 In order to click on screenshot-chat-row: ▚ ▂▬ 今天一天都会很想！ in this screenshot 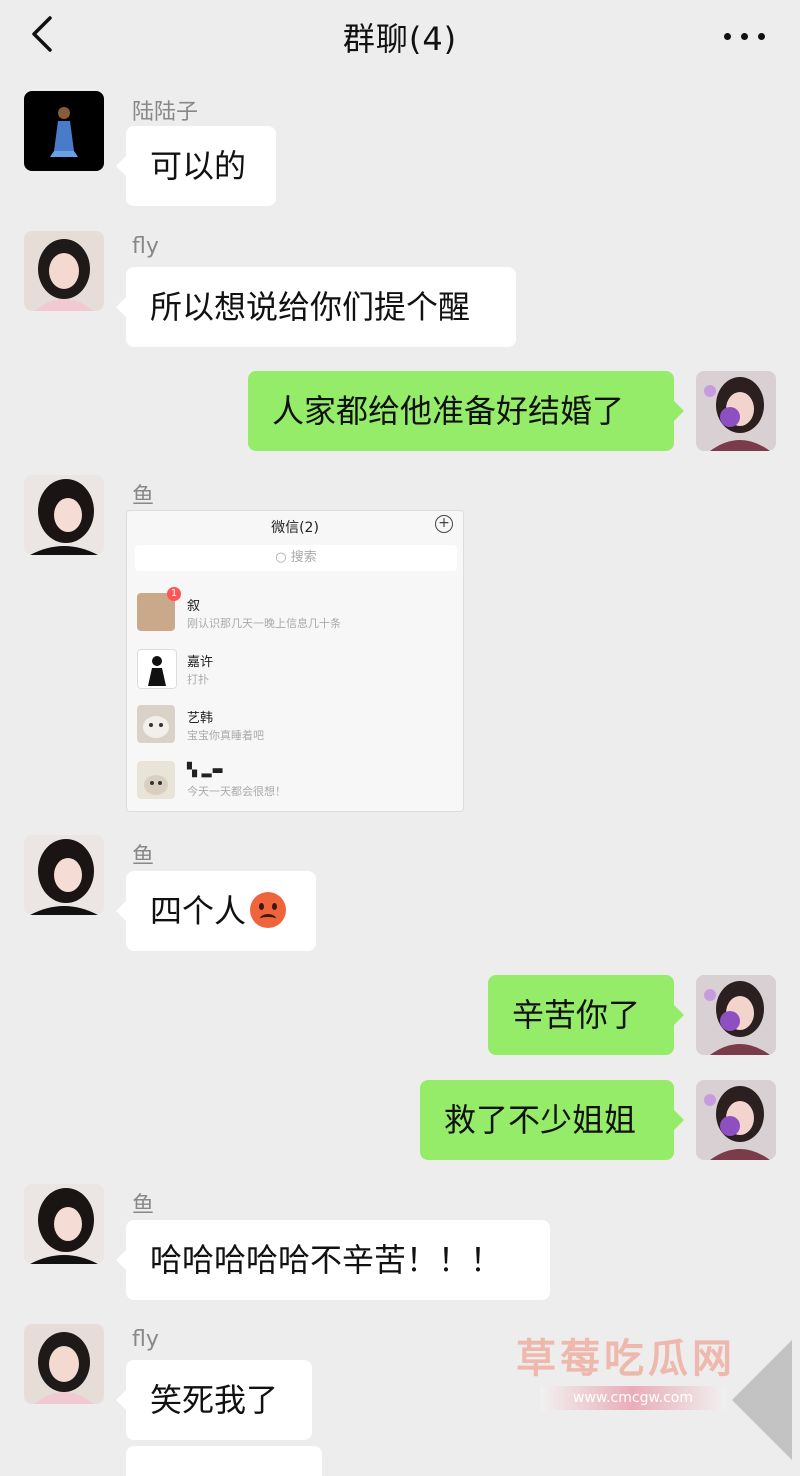, I will do `click(295, 782)`.